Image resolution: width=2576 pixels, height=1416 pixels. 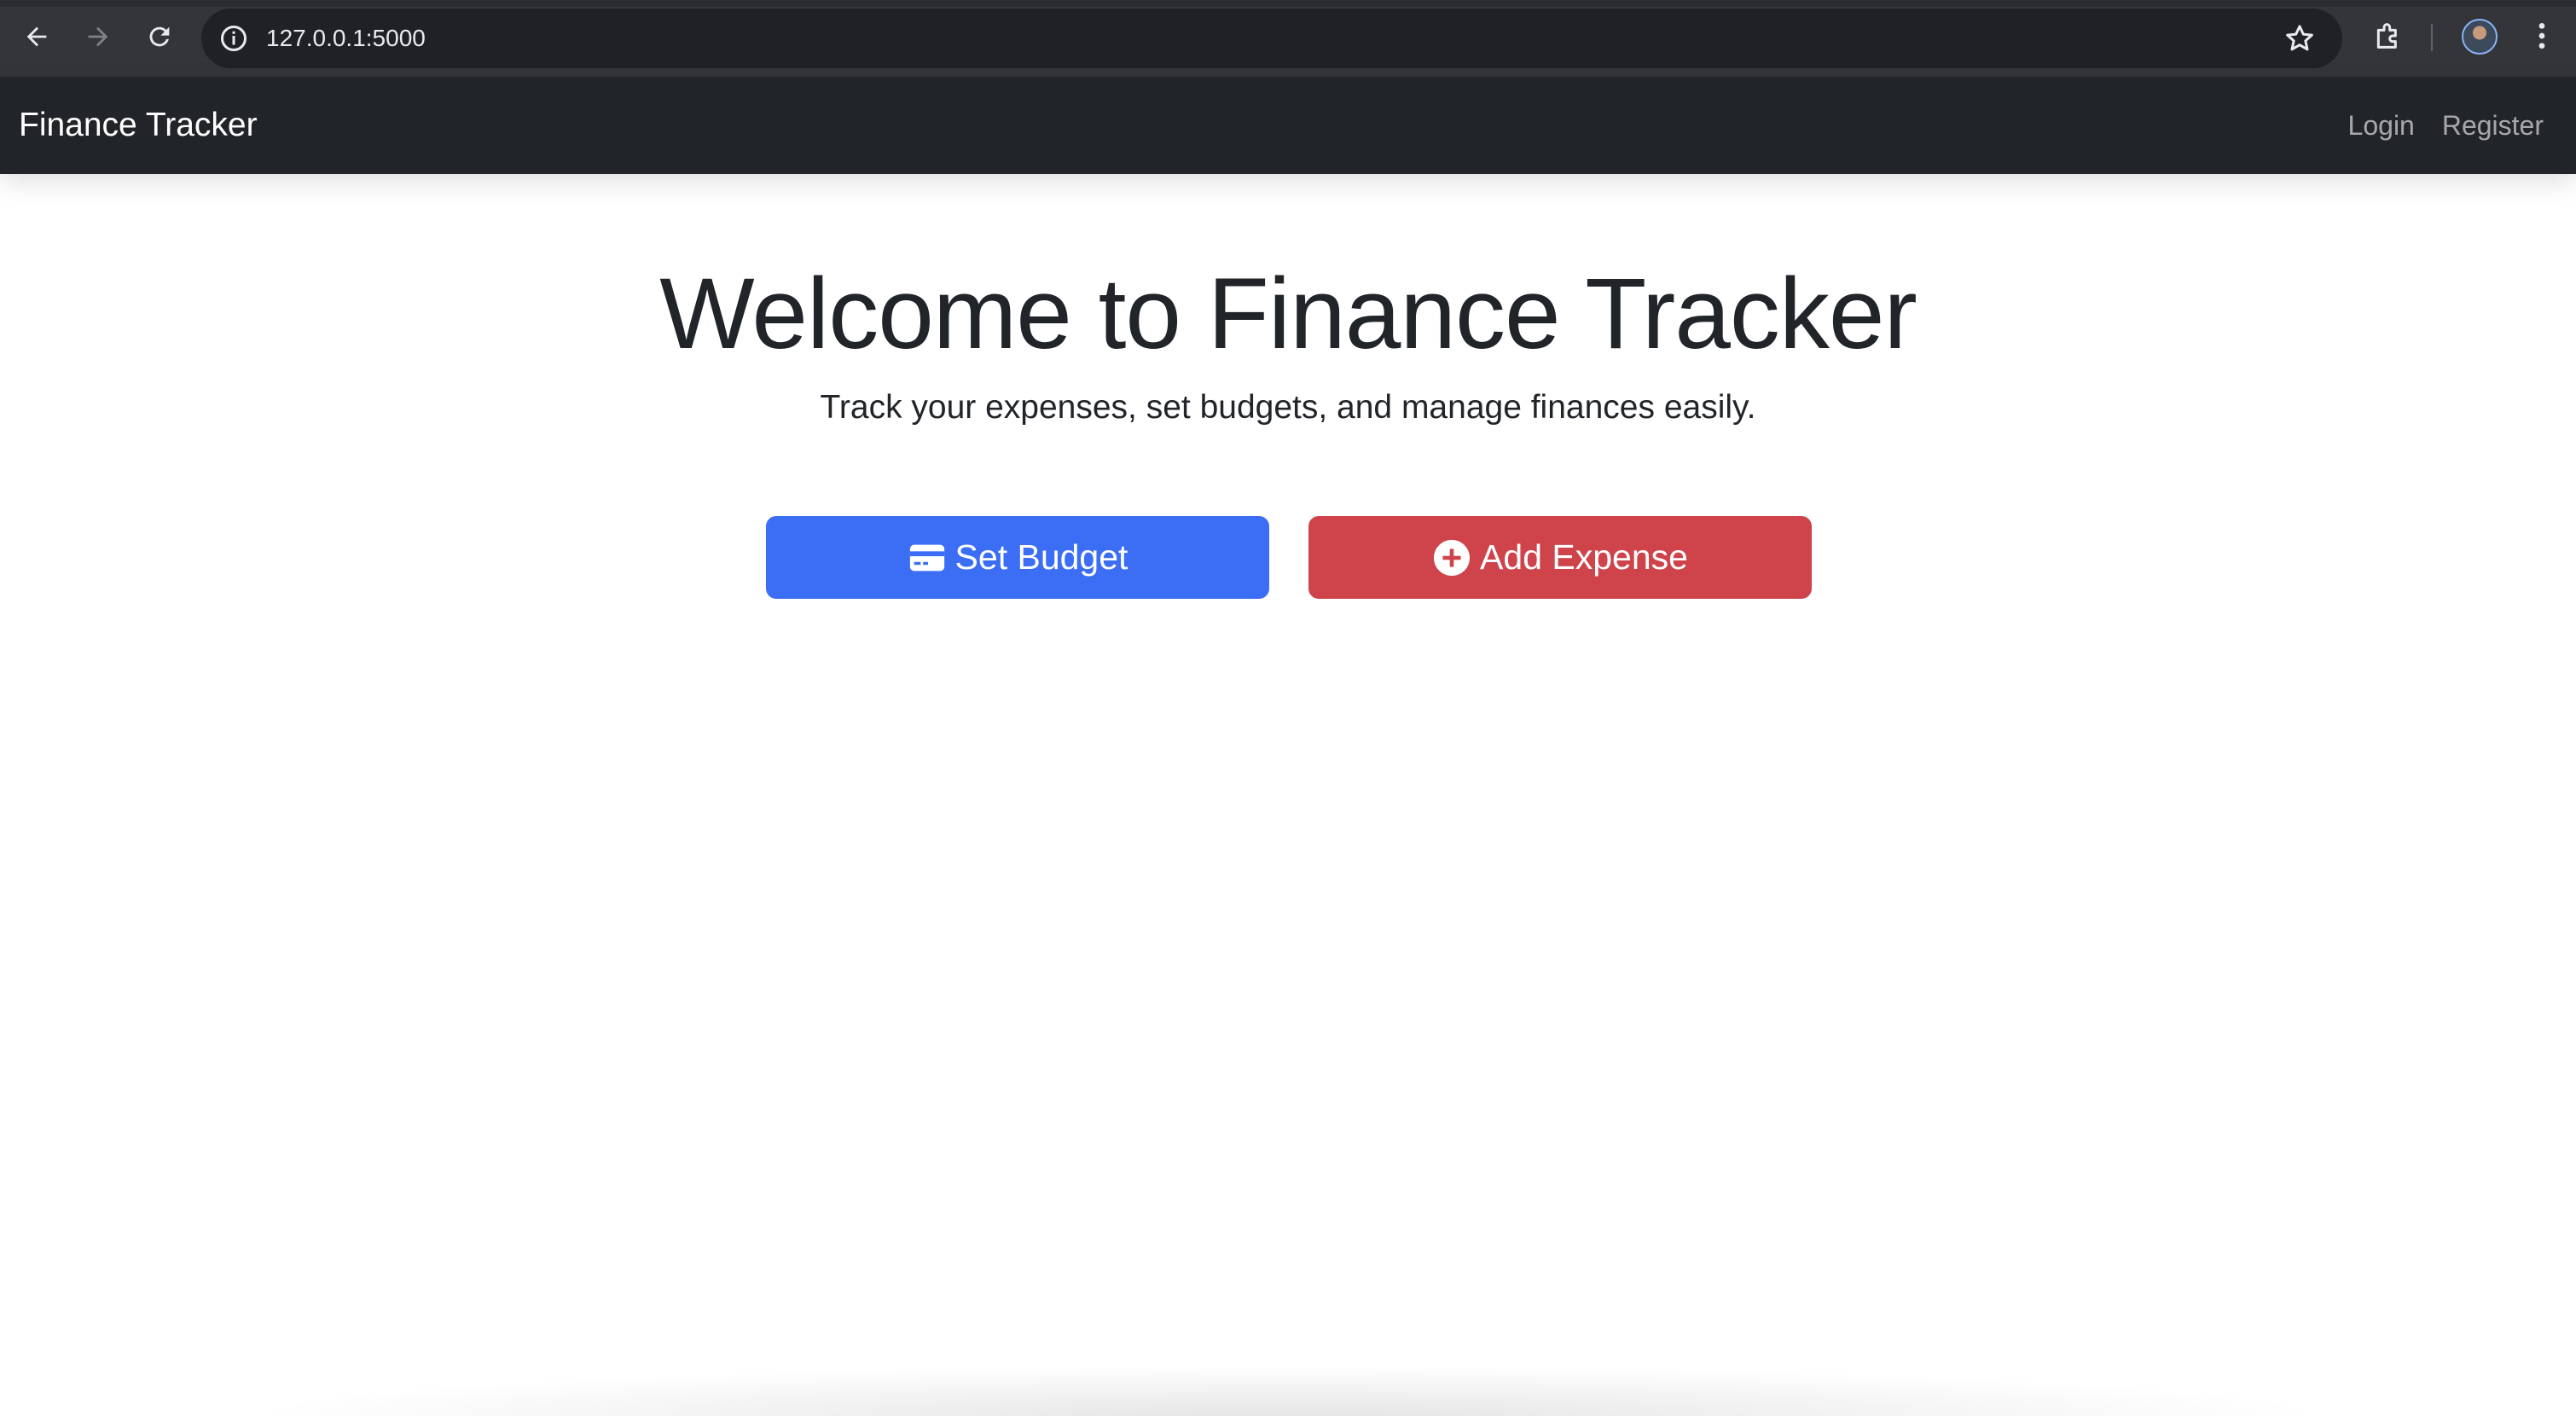 I want to click on extensions-icon, so click(x=2388, y=36).